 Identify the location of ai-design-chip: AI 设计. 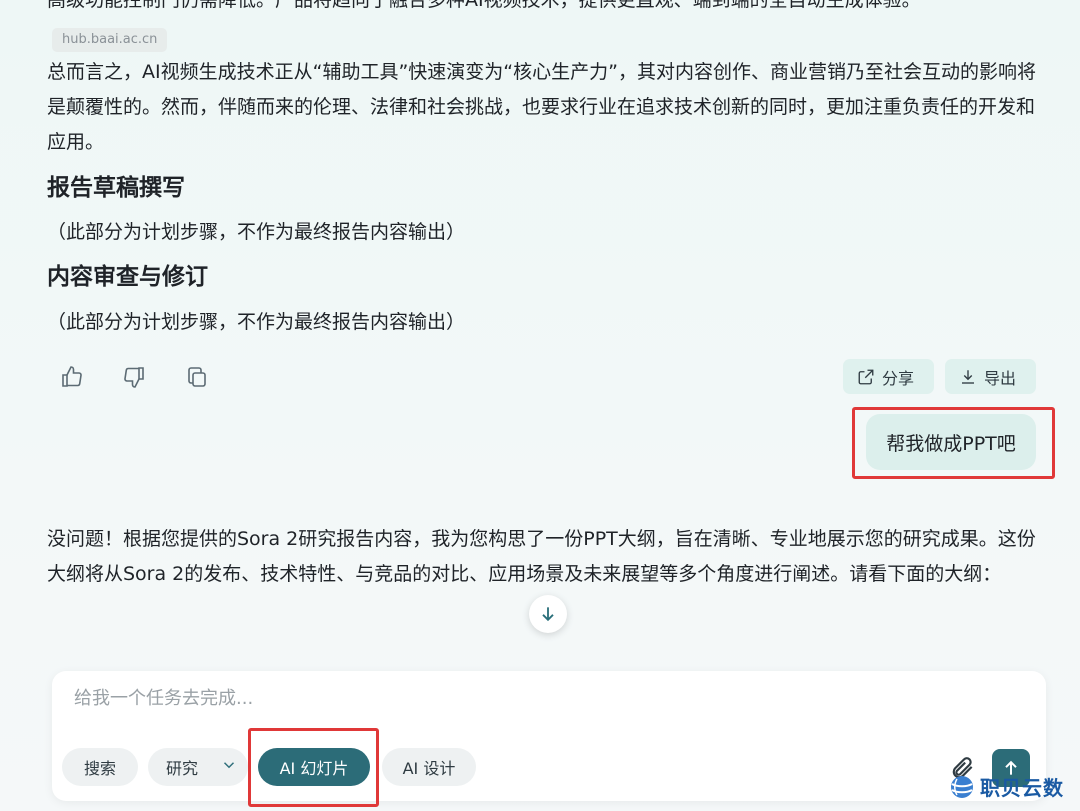
(429, 767).